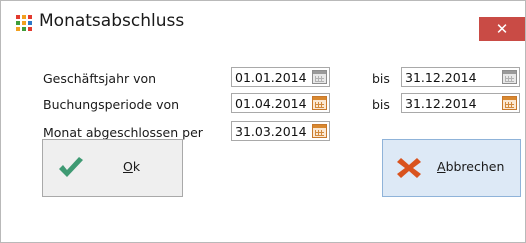 Image resolution: width=526 pixels, height=243 pixels. Describe the element at coordinates (271, 131) in the screenshot. I see `monat-abgeschlossen-value: 31.03.2014` at that location.